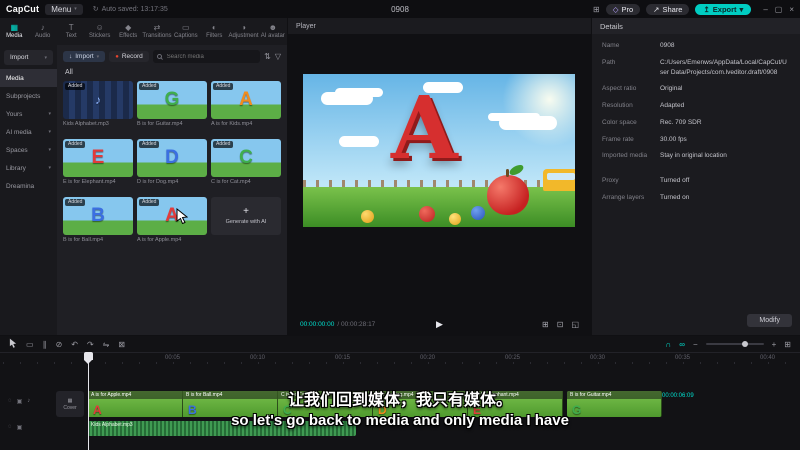  What do you see at coordinates (765, 9) in the screenshot?
I see `minimize-icon: –` at bounding box center [765, 9].